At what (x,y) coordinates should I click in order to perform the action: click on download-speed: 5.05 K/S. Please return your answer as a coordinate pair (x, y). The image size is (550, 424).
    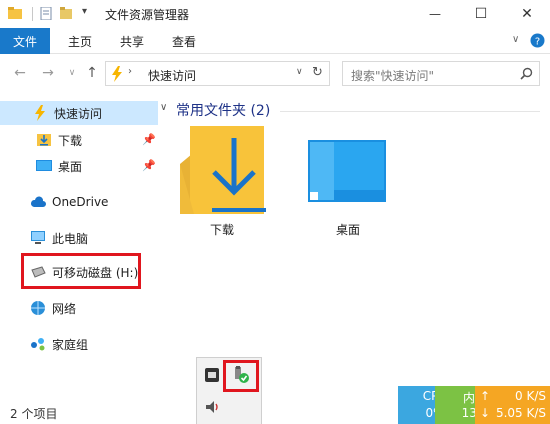
    Looking at the image, I should click on (520, 413).